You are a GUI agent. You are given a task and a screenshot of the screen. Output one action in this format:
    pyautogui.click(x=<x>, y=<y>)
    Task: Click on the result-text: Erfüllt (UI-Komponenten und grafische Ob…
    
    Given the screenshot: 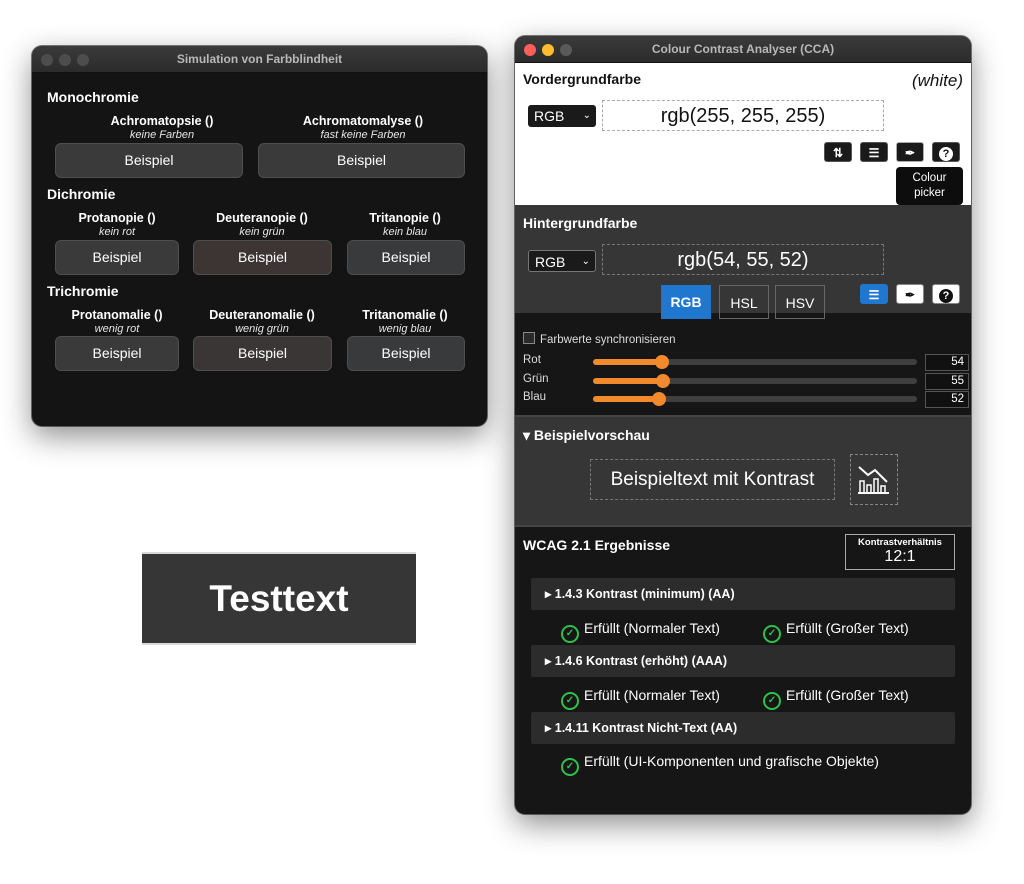 What is the action you would take?
    pyautogui.click(x=731, y=761)
    